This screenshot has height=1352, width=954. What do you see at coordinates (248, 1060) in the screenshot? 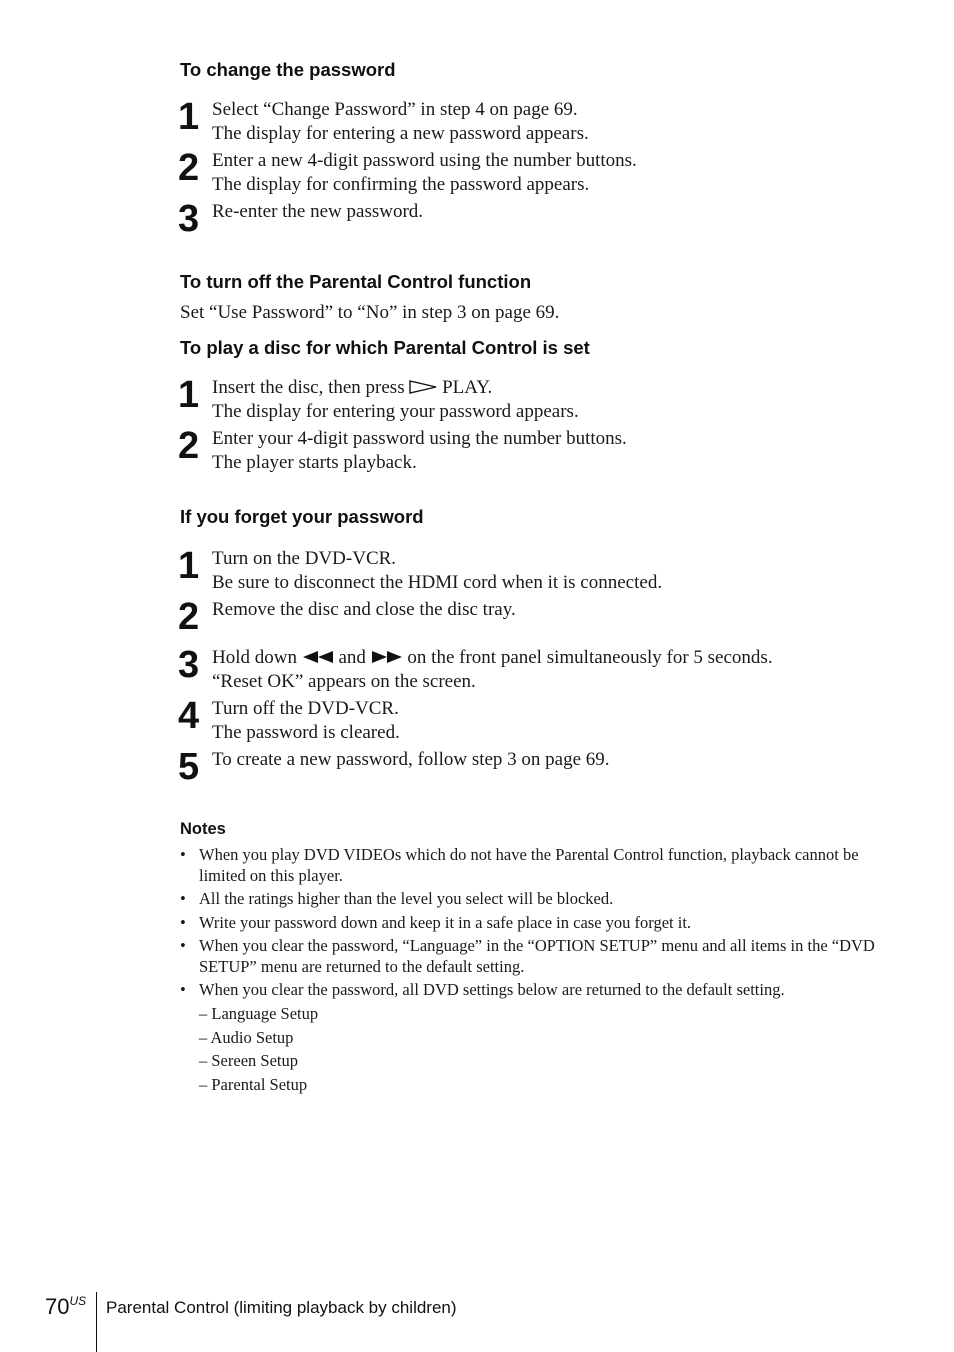
I see `note-sub-item: – Sereen Setup` at bounding box center [248, 1060].